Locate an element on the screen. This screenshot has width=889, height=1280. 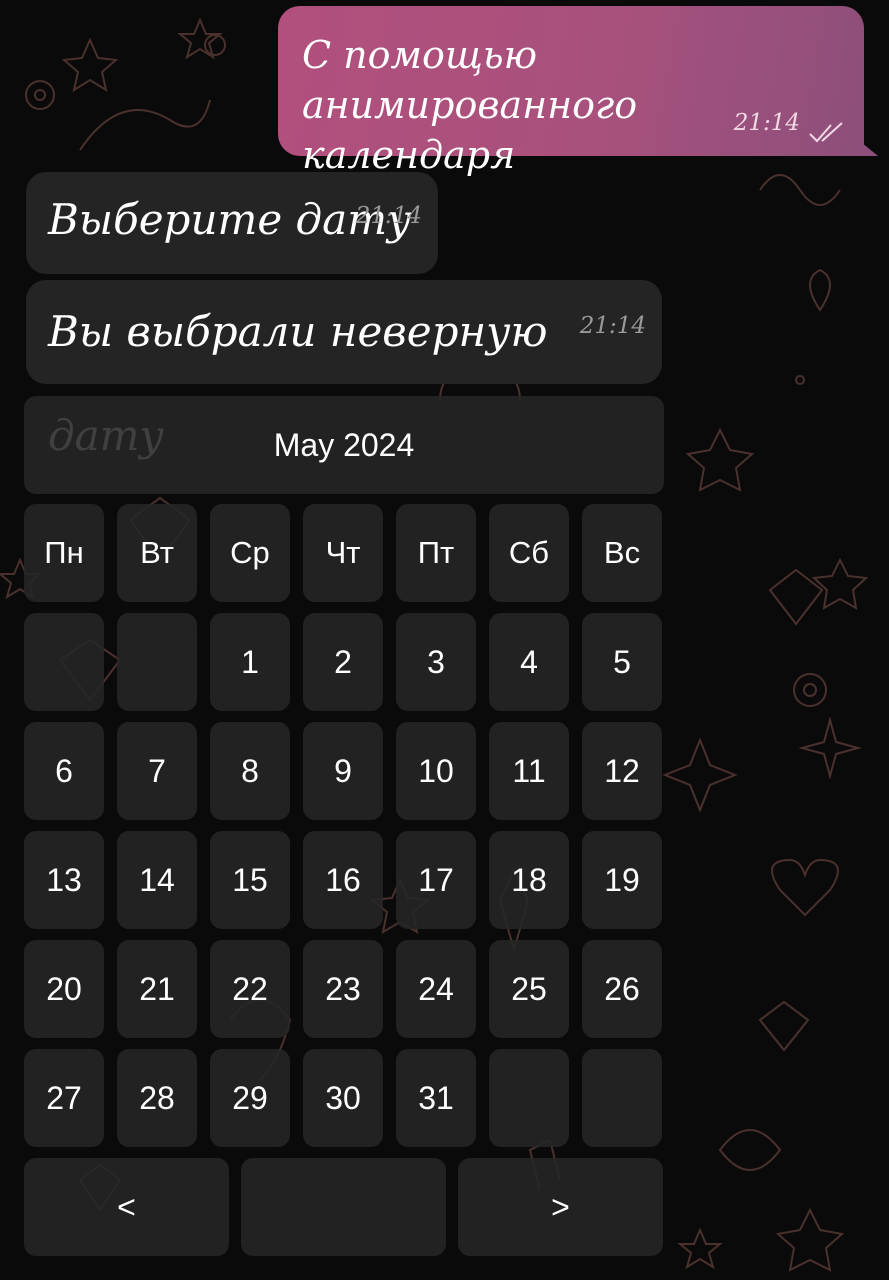
weekday-label: Пн is located at coordinates (64, 552).